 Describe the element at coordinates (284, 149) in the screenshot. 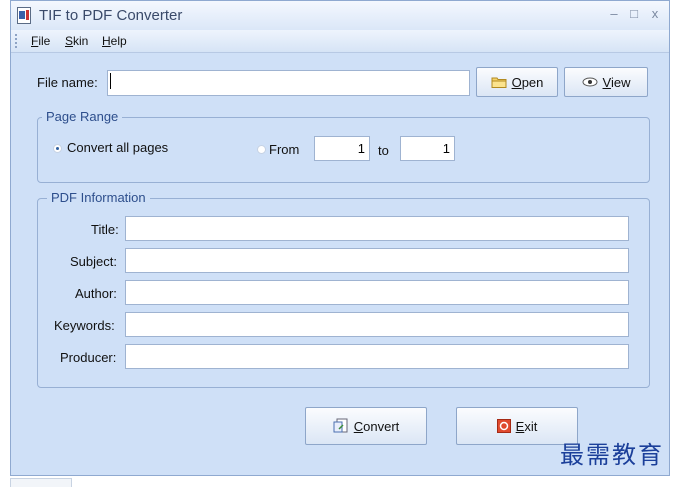

I see `from-label: From` at that location.